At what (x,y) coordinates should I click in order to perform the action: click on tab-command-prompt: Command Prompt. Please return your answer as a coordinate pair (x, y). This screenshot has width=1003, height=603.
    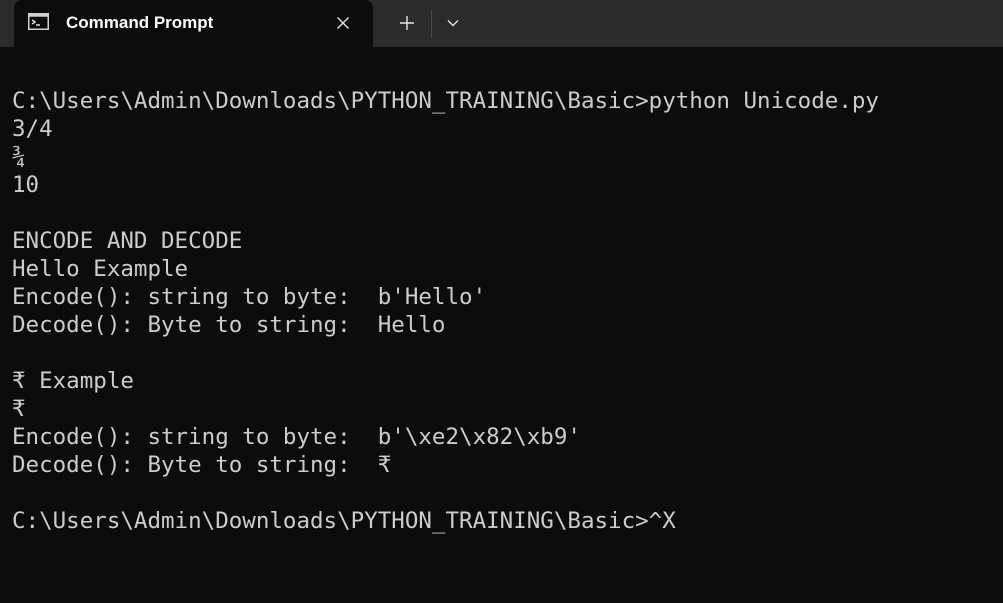
    Looking at the image, I should click on (193, 23).